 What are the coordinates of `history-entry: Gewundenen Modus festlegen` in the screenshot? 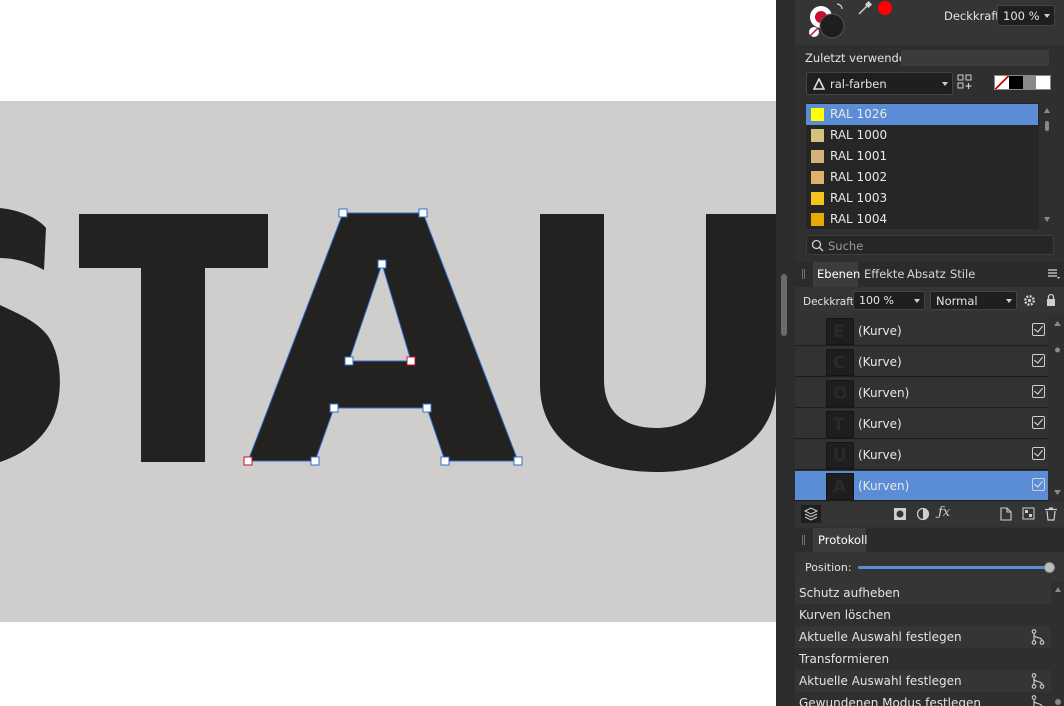 It's located at (923, 699).